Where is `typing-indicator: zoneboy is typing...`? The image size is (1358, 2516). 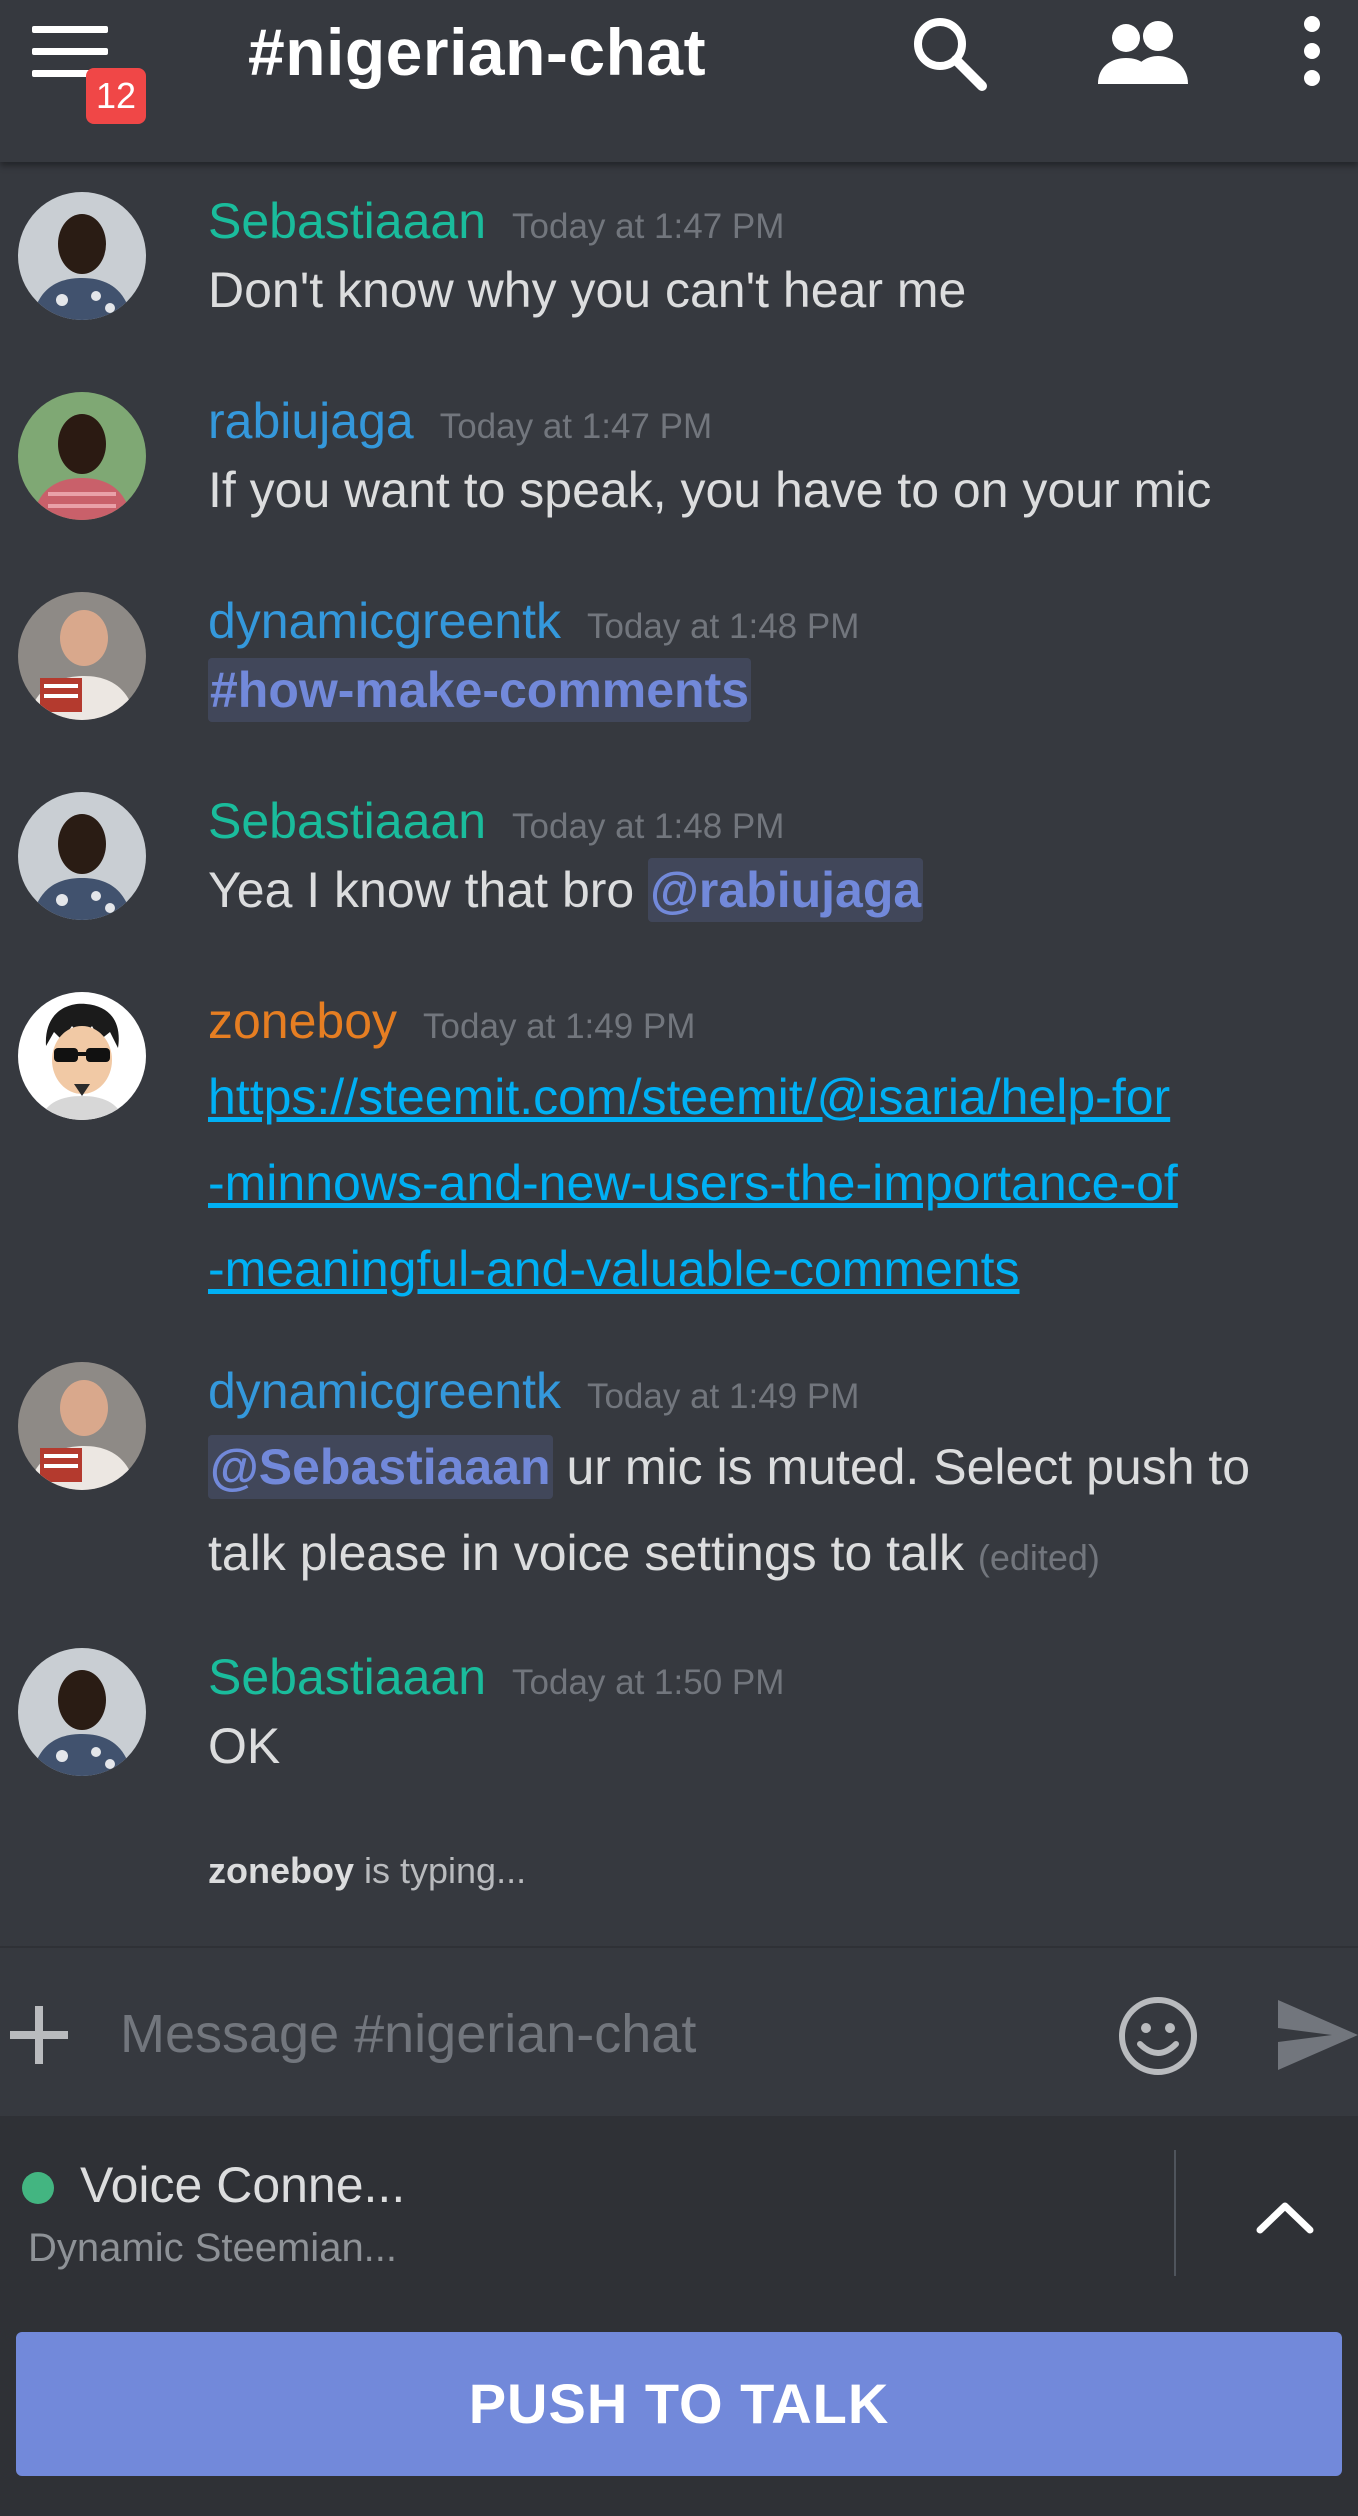 typing-indicator: zoneboy is typing... is located at coordinates (367, 1871).